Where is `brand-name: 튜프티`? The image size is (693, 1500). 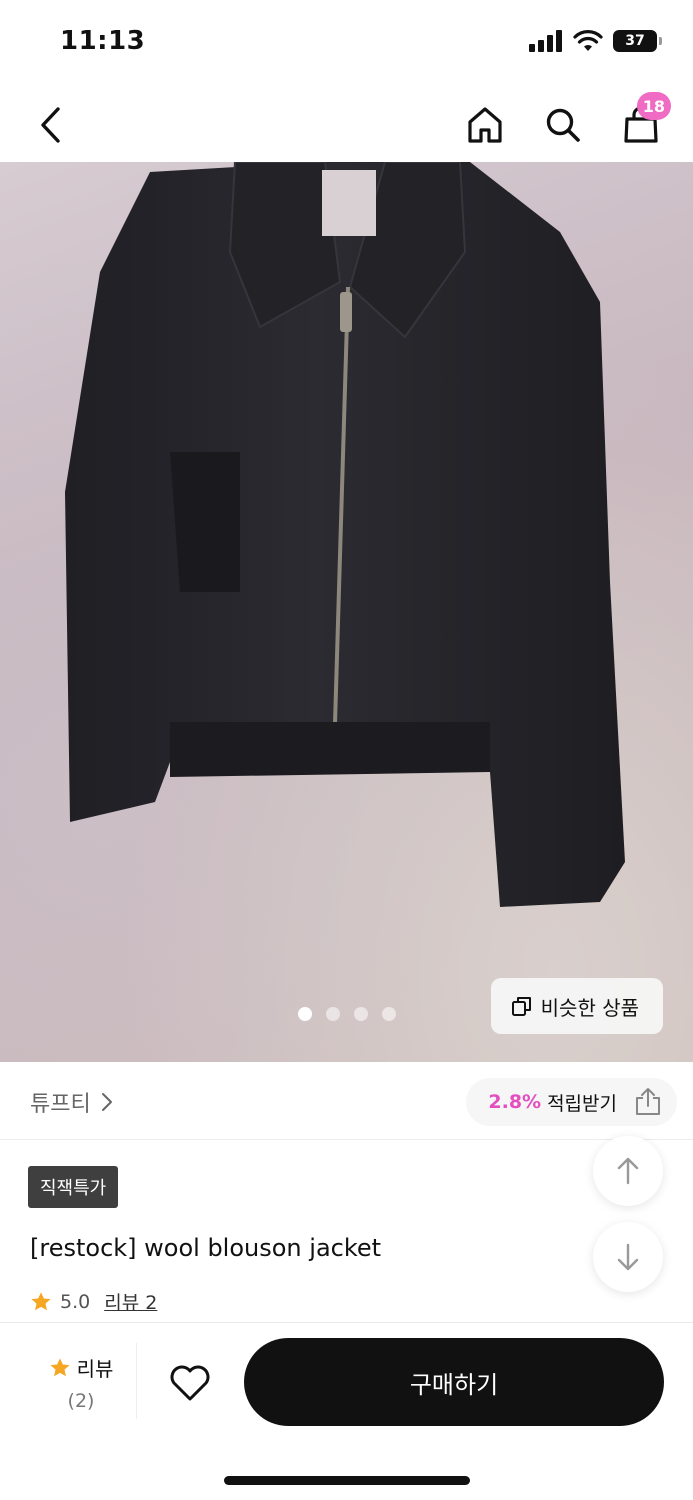 brand-name: 튜프티 is located at coordinates (60, 1104).